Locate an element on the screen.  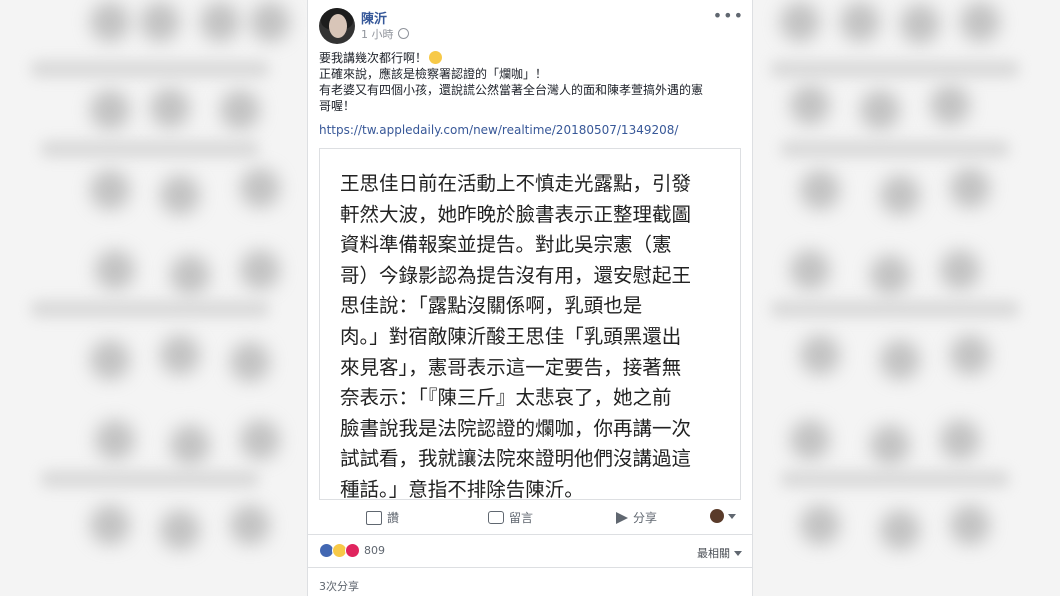
comment-sort-dropdown: 最相關 is located at coordinates (719, 553).